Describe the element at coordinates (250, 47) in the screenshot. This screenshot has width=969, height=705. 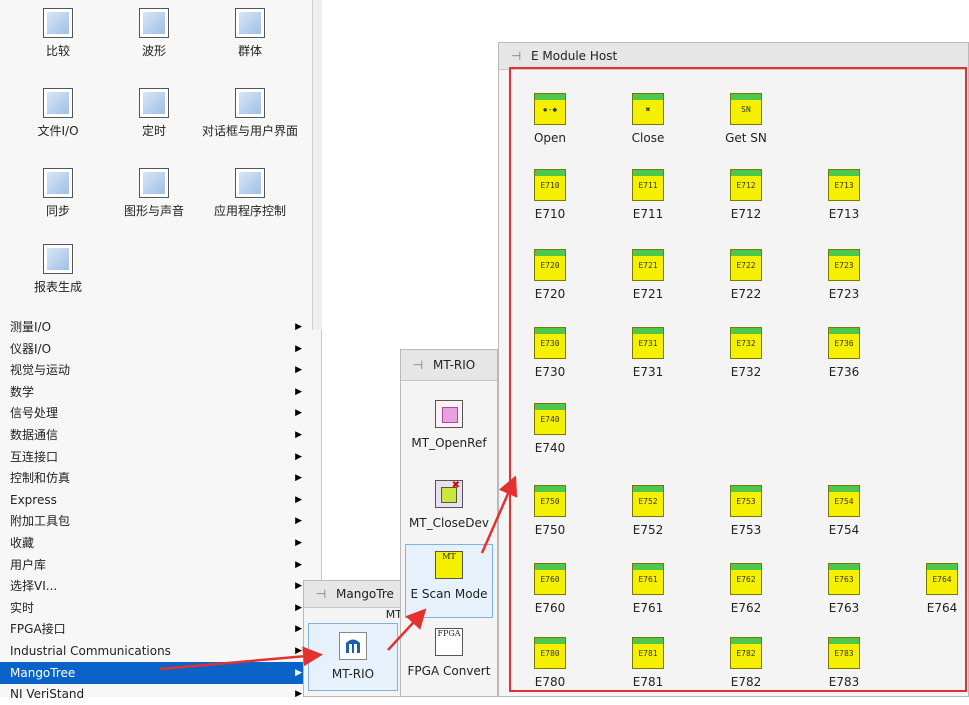
I see `palette-item: 群体` at that location.